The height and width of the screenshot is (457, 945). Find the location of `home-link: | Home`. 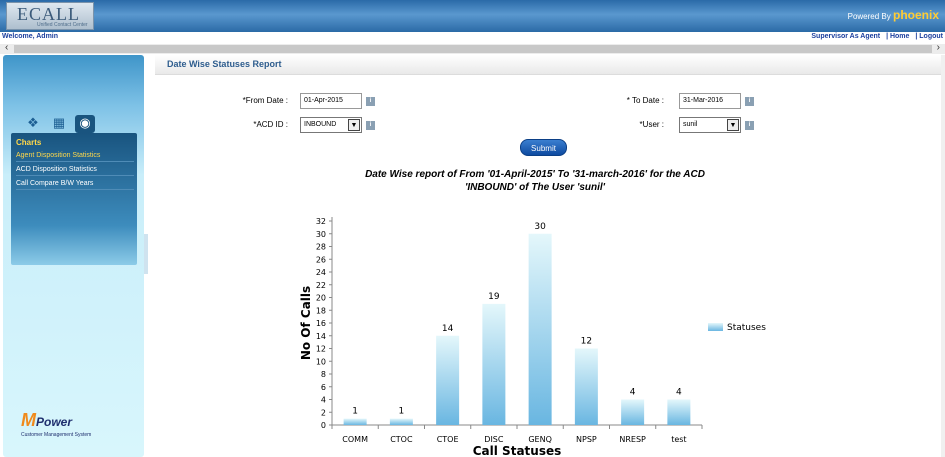

home-link: | Home is located at coordinates (897, 36).